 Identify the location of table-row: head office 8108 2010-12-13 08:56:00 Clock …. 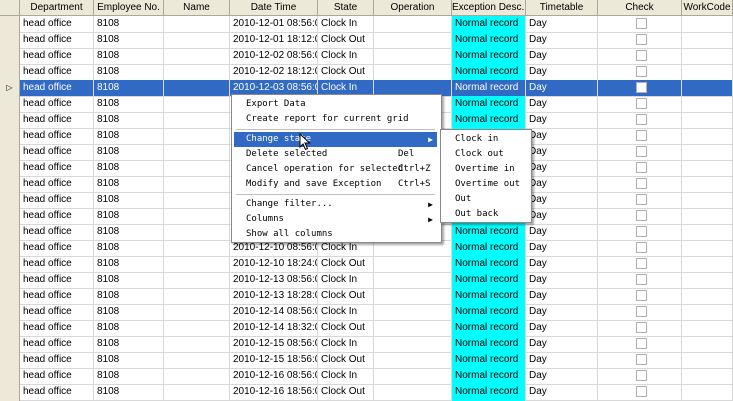
(366, 280).